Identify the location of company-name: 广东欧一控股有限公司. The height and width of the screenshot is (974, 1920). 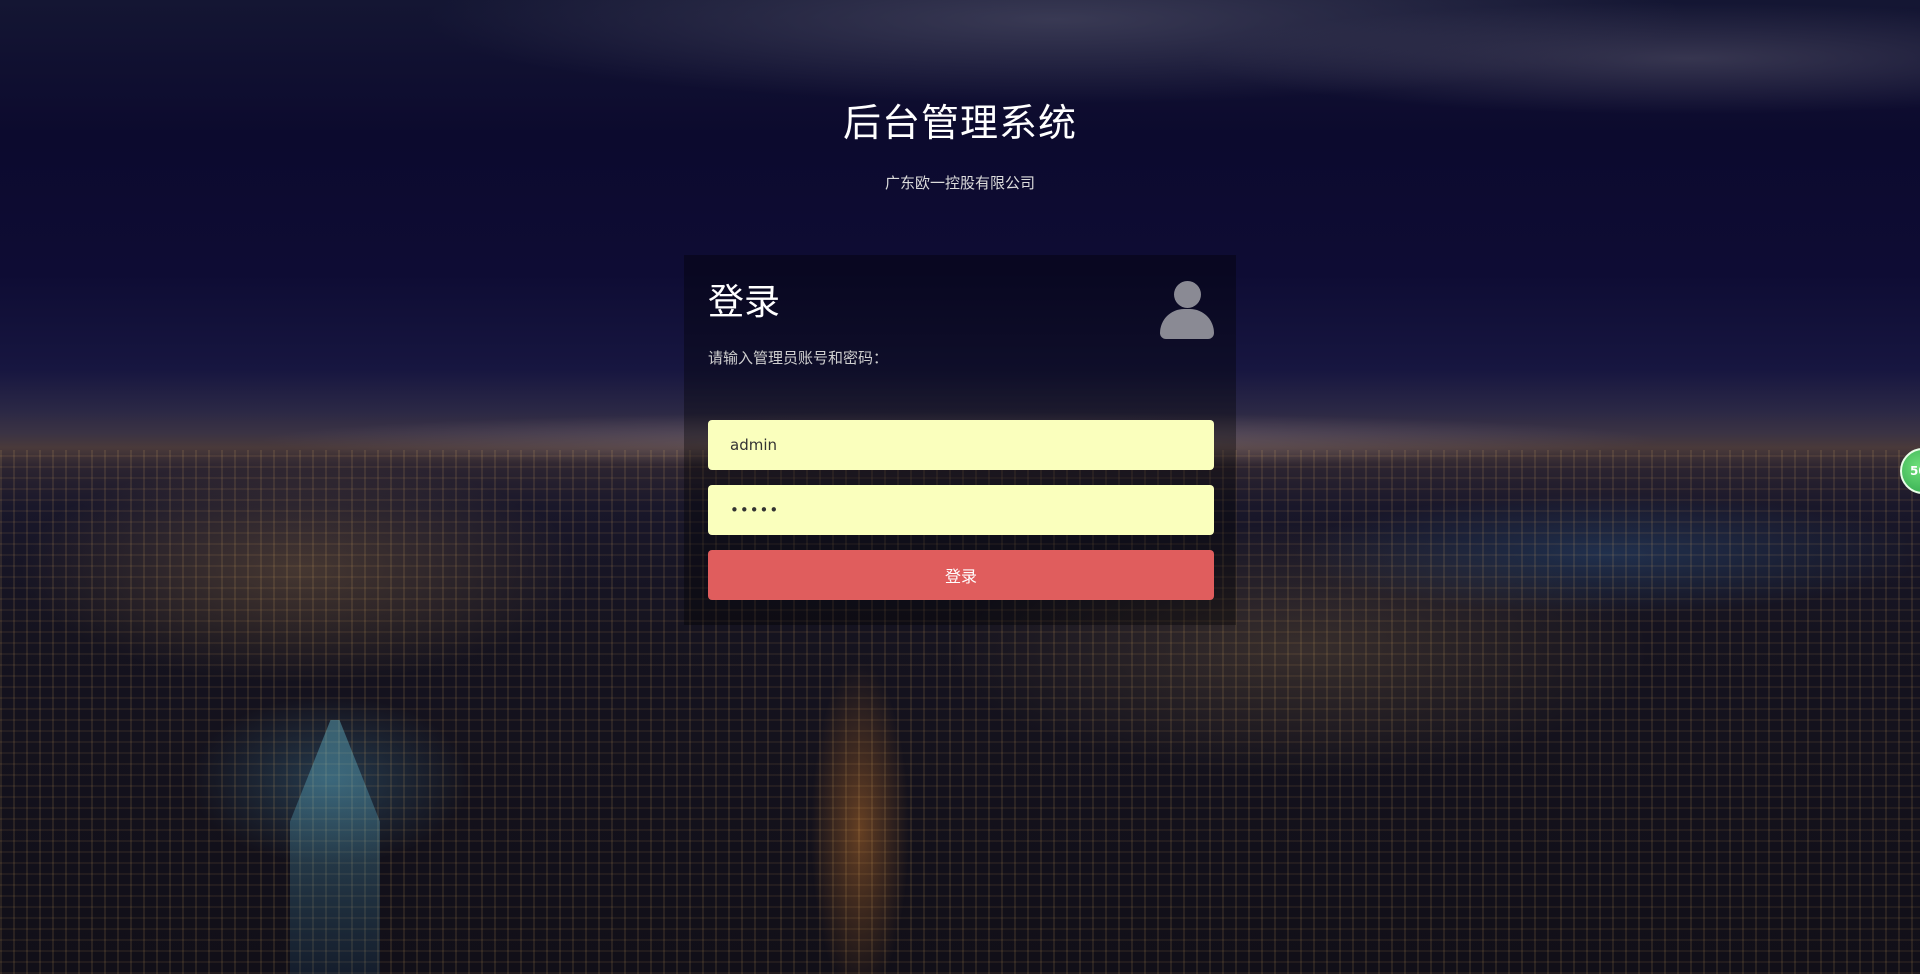
(959, 183).